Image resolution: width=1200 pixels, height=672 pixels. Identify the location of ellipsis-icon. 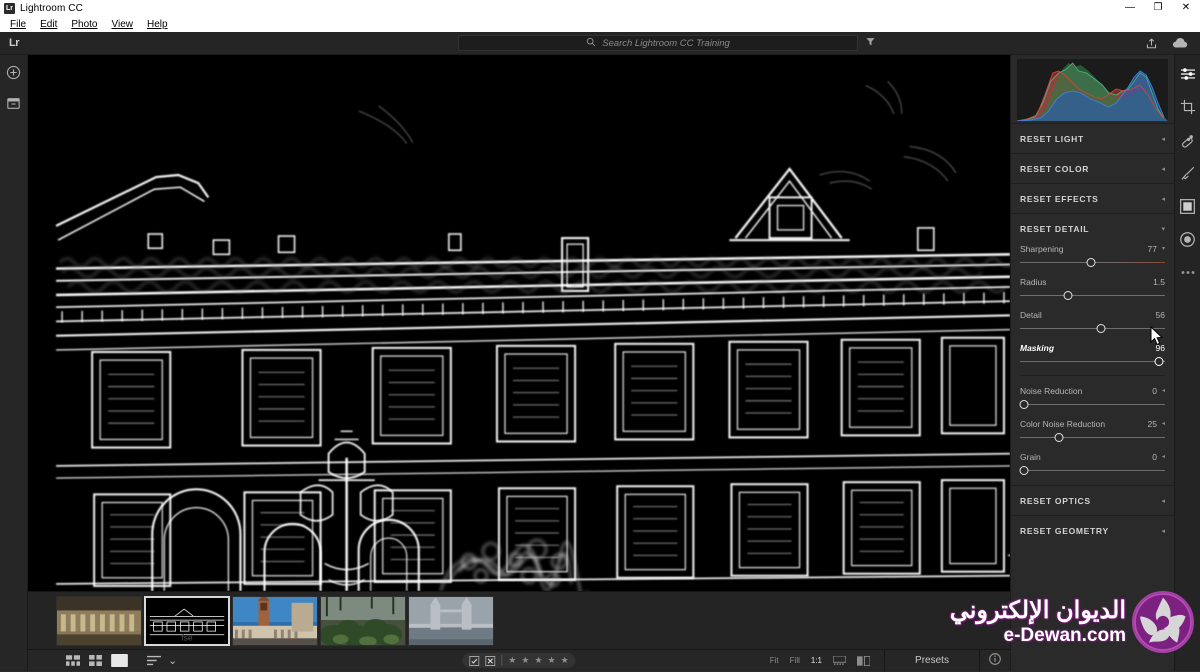
(1188, 272).